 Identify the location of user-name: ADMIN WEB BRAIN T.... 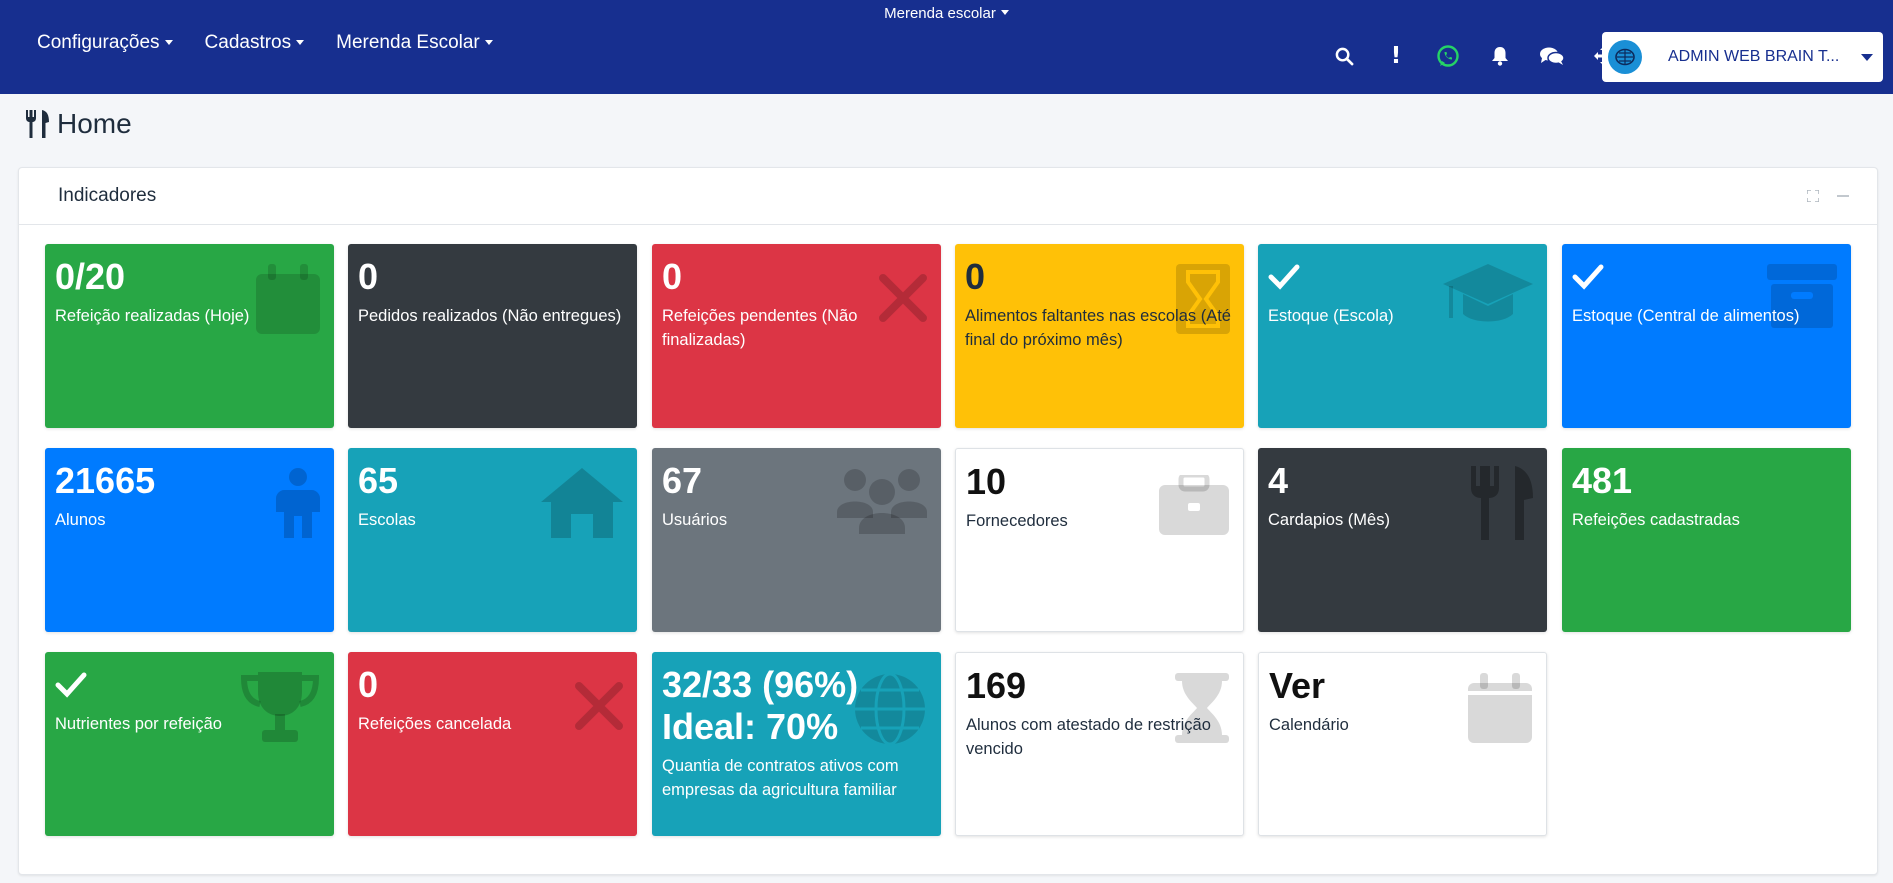
(1754, 56).